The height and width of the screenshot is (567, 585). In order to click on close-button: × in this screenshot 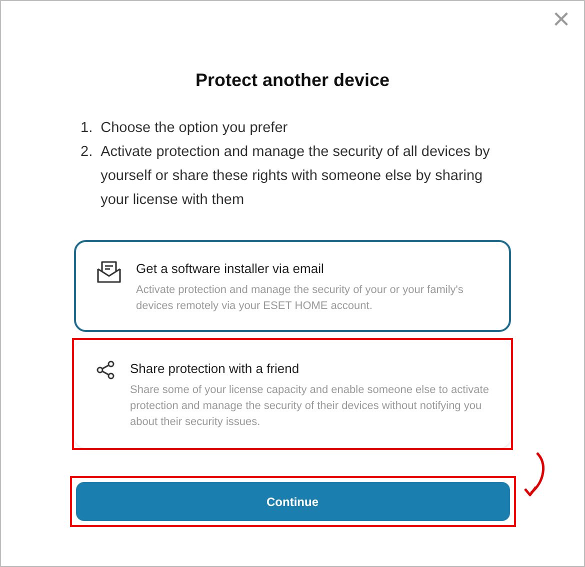, I will do `click(561, 20)`.